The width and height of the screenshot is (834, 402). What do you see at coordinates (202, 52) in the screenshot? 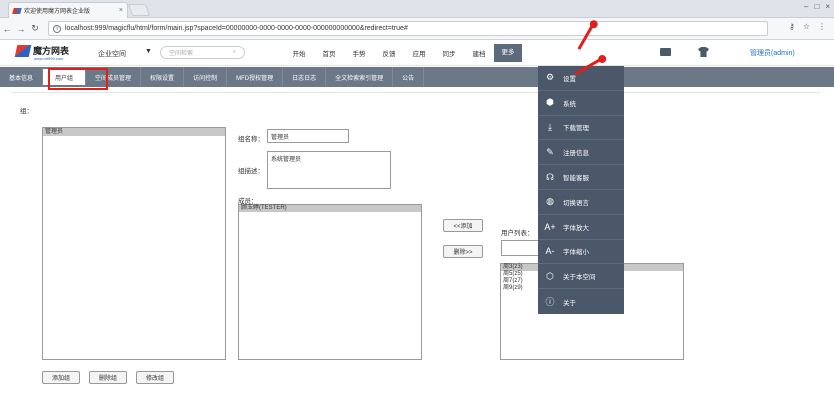
I see `space-search-input: 空间检索 ⌕` at bounding box center [202, 52].